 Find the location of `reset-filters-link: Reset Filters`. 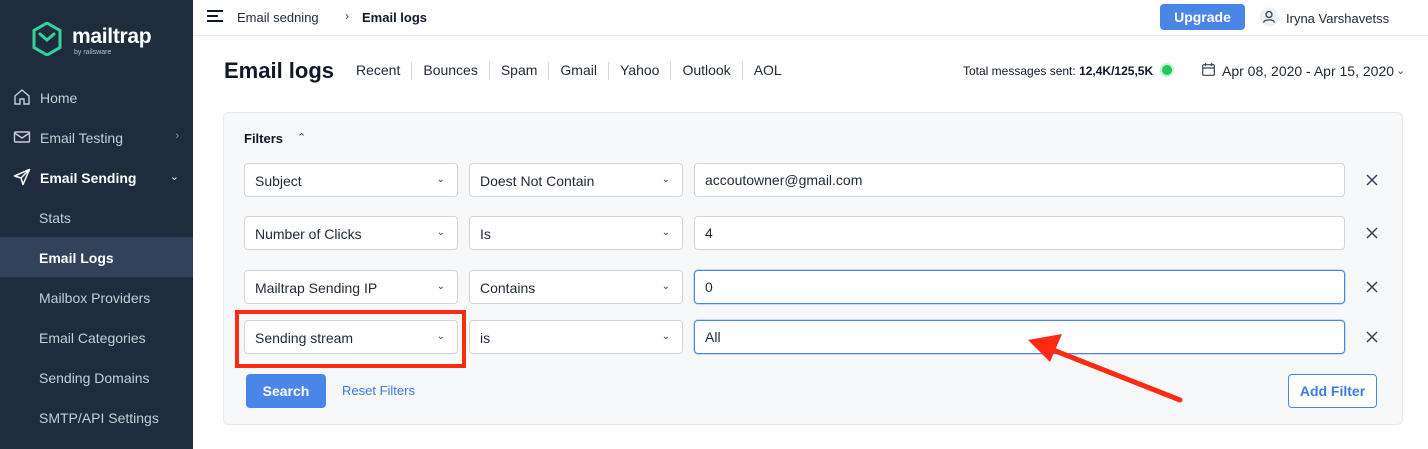

reset-filters-link: Reset Filters is located at coordinates (378, 390).